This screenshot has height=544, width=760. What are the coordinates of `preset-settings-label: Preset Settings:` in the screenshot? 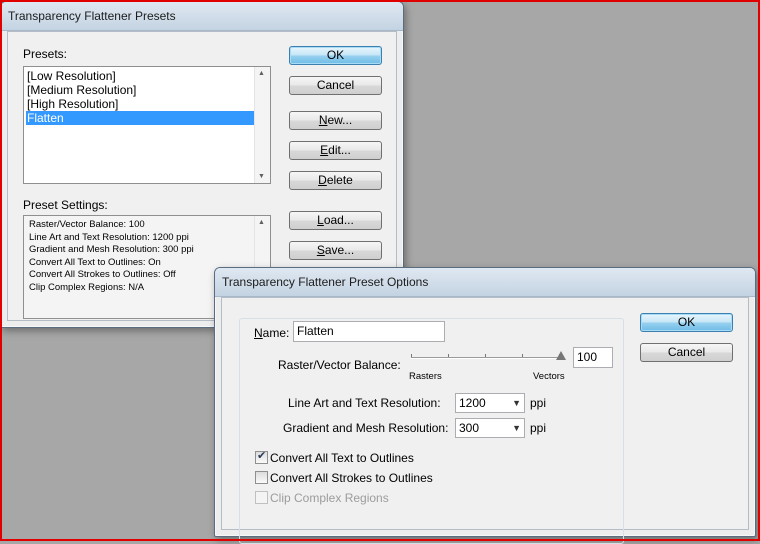 It's located at (65, 205).